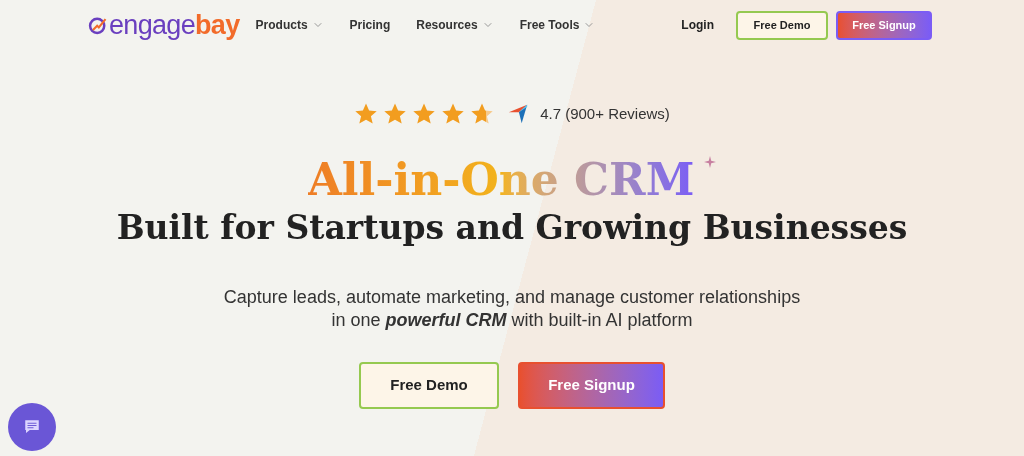  Describe the element at coordinates (512, 228) in the screenshot. I see `subheadline: Built for Startups and Growing Businesses` at that location.